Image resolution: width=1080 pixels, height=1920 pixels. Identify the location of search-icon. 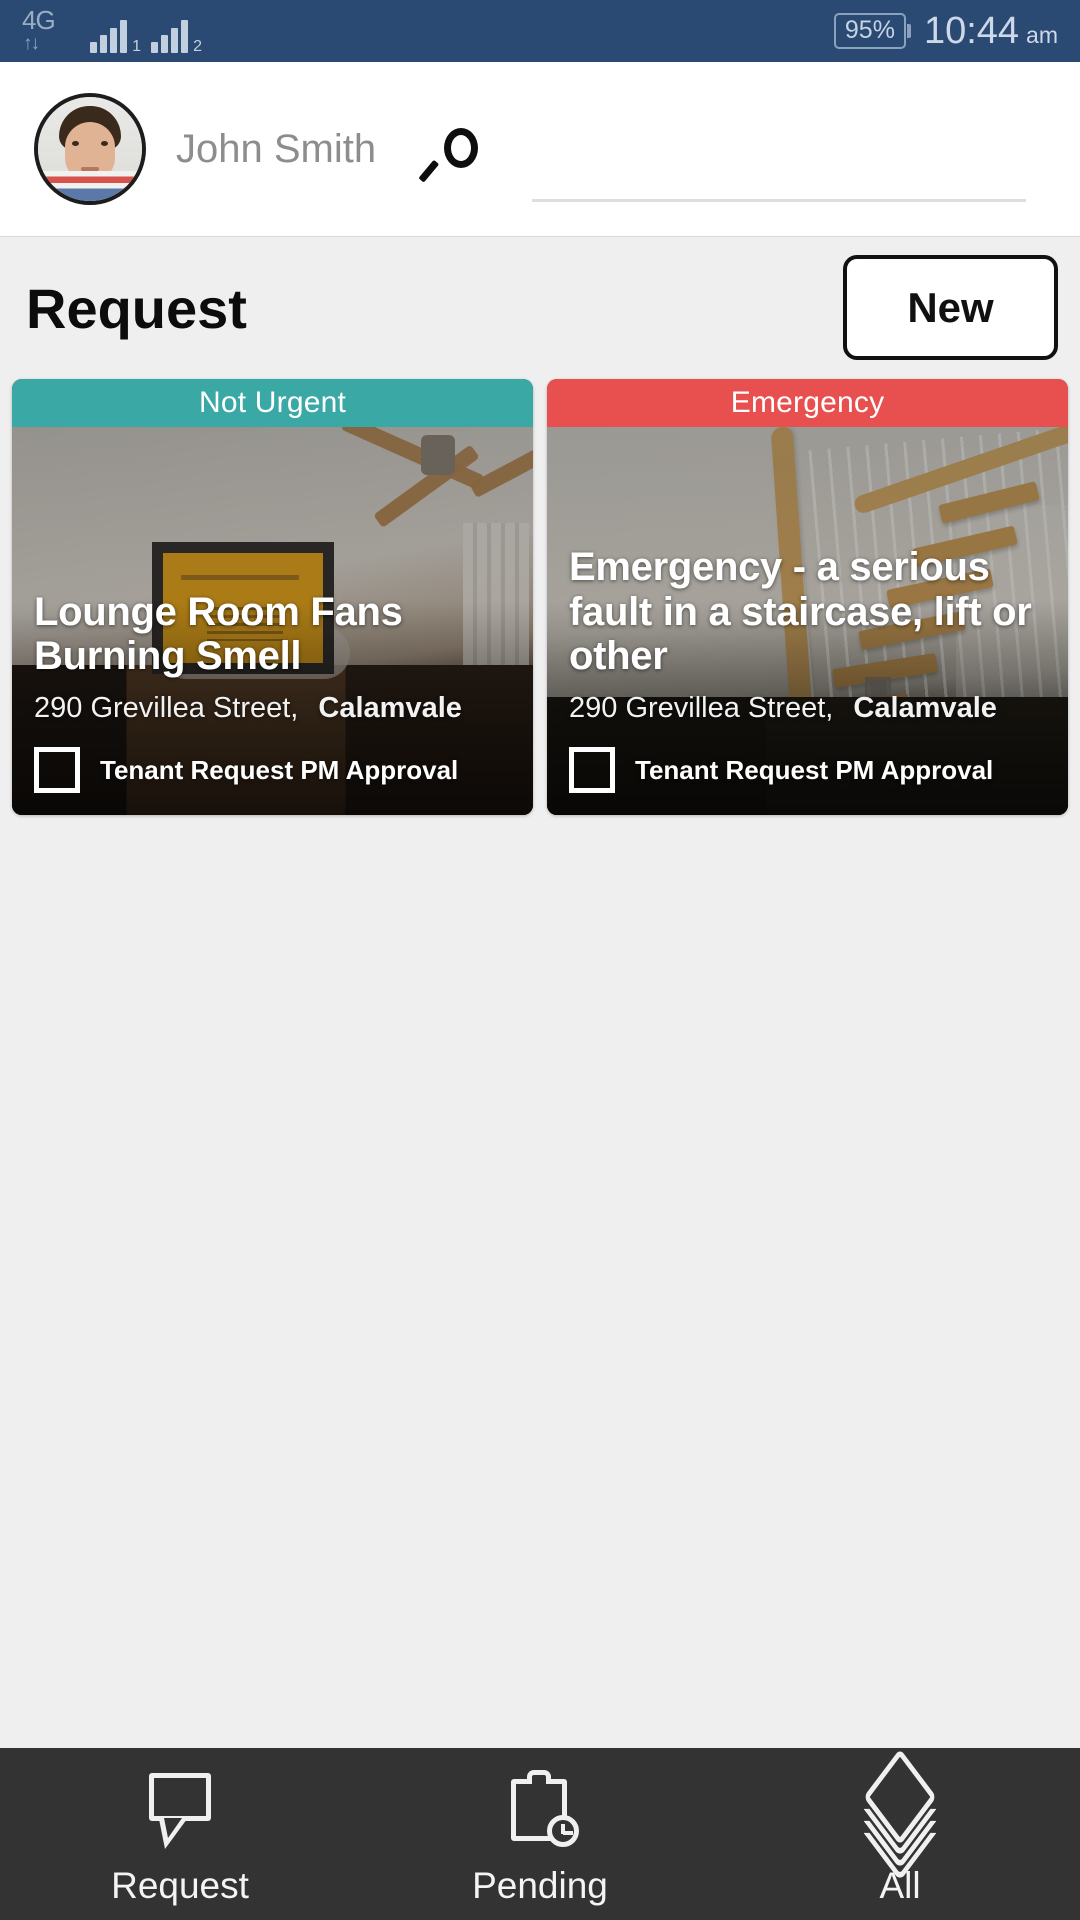
(453, 150).